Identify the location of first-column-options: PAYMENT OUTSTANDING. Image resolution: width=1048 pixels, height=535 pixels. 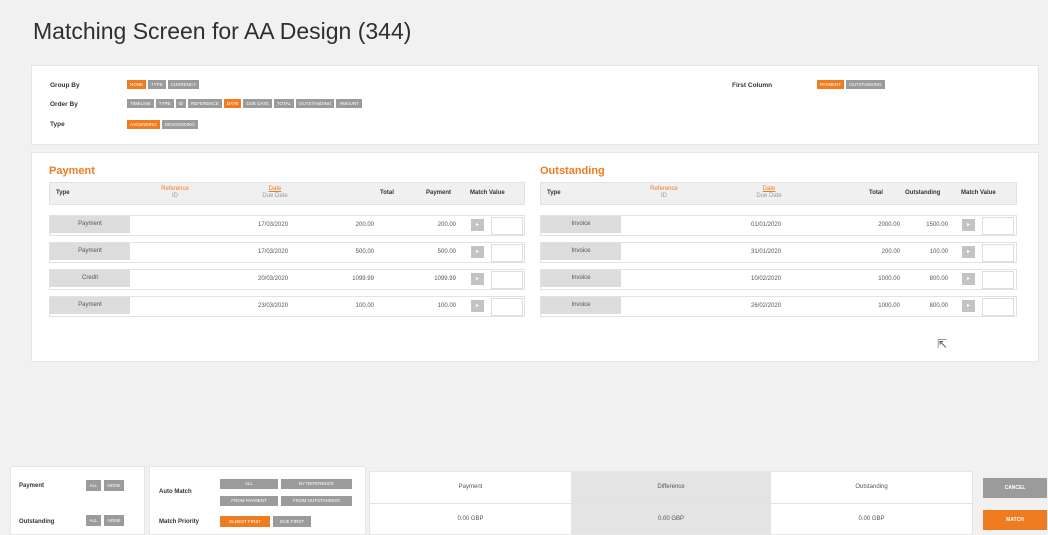
(851, 84).